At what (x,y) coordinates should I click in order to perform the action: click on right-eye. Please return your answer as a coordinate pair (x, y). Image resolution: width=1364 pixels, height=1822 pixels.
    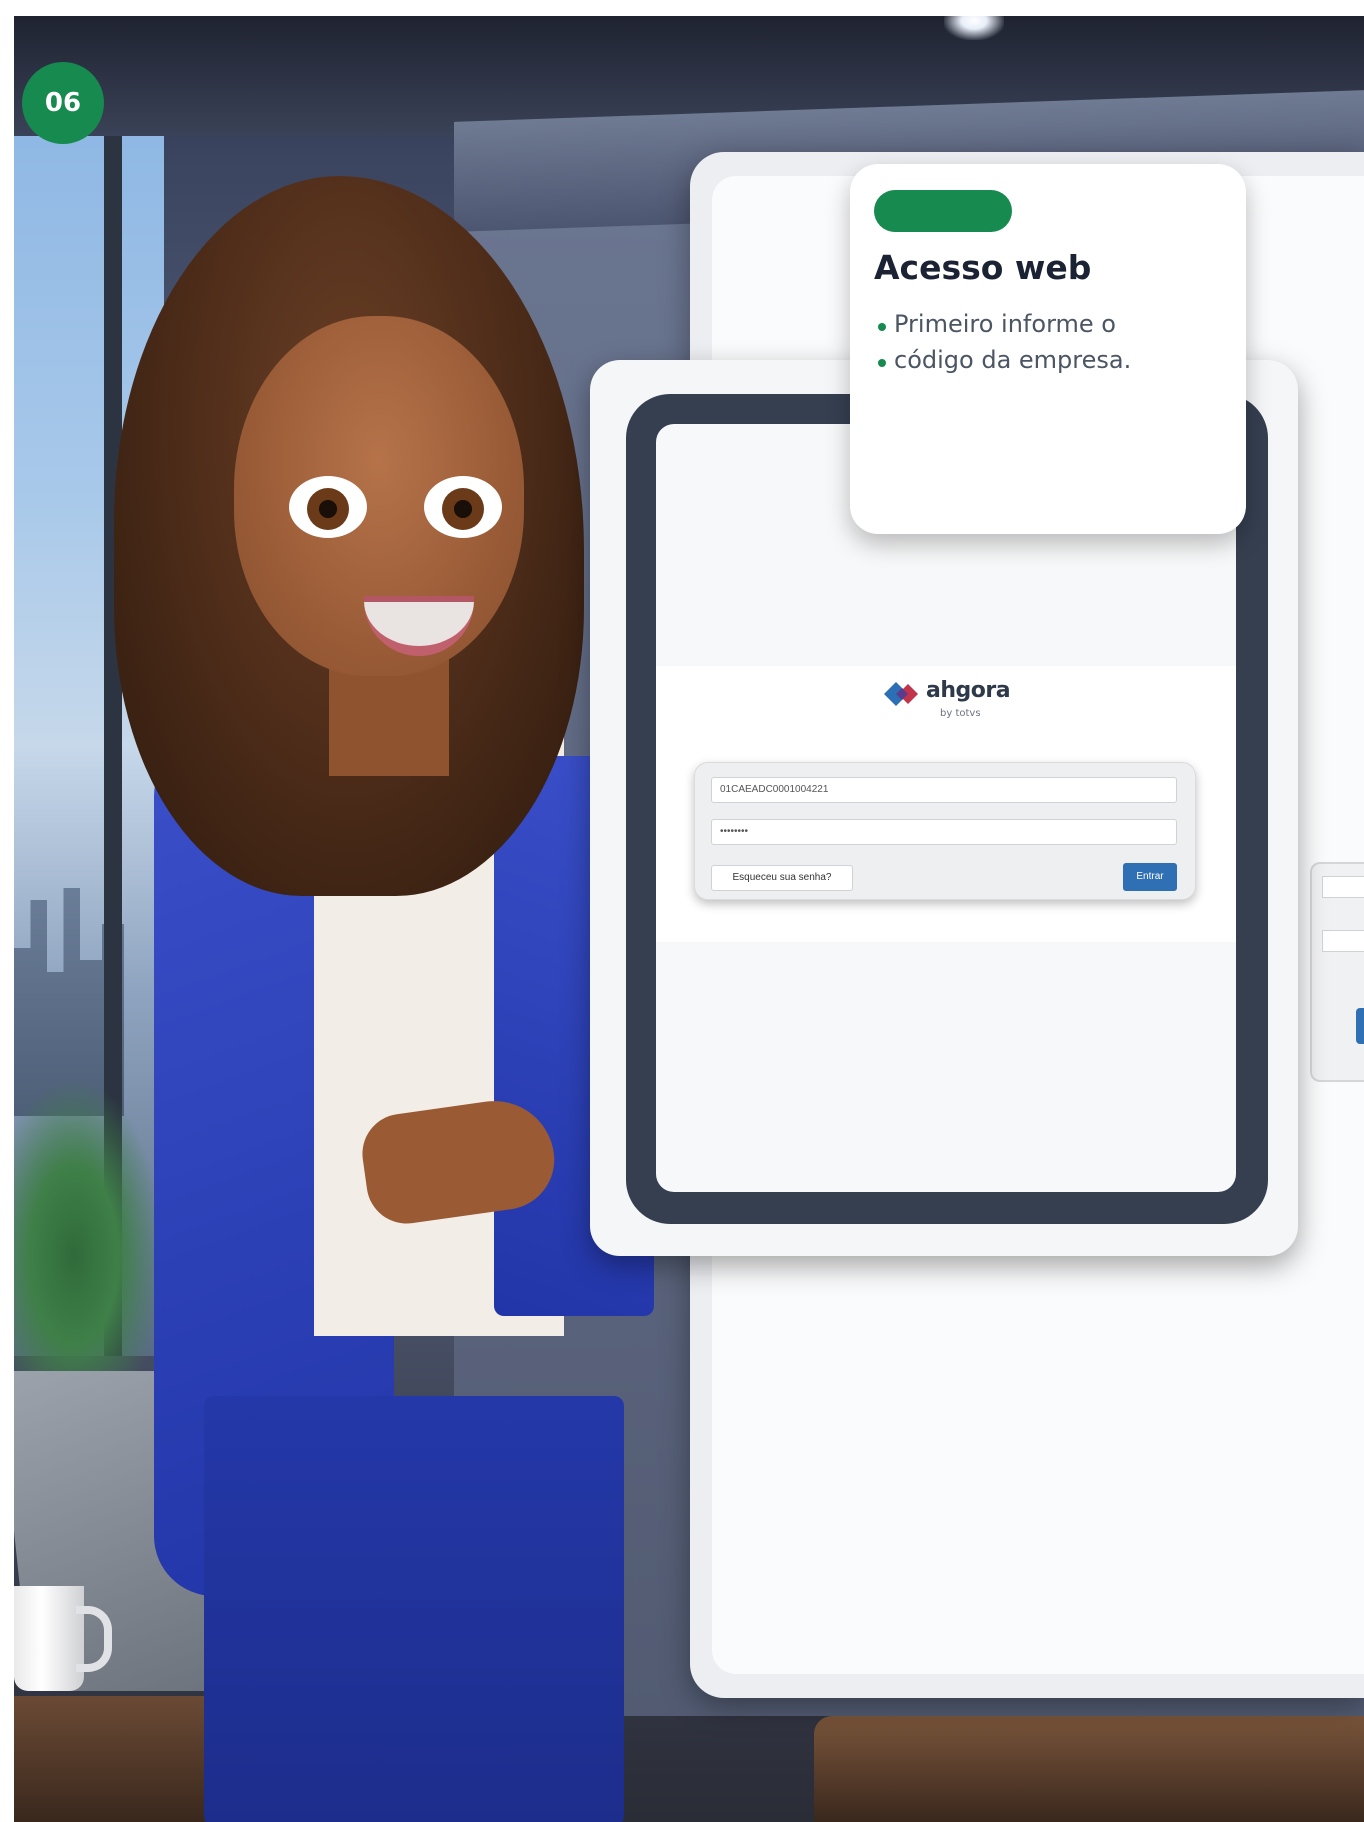
    Looking at the image, I should click on (463, 507).